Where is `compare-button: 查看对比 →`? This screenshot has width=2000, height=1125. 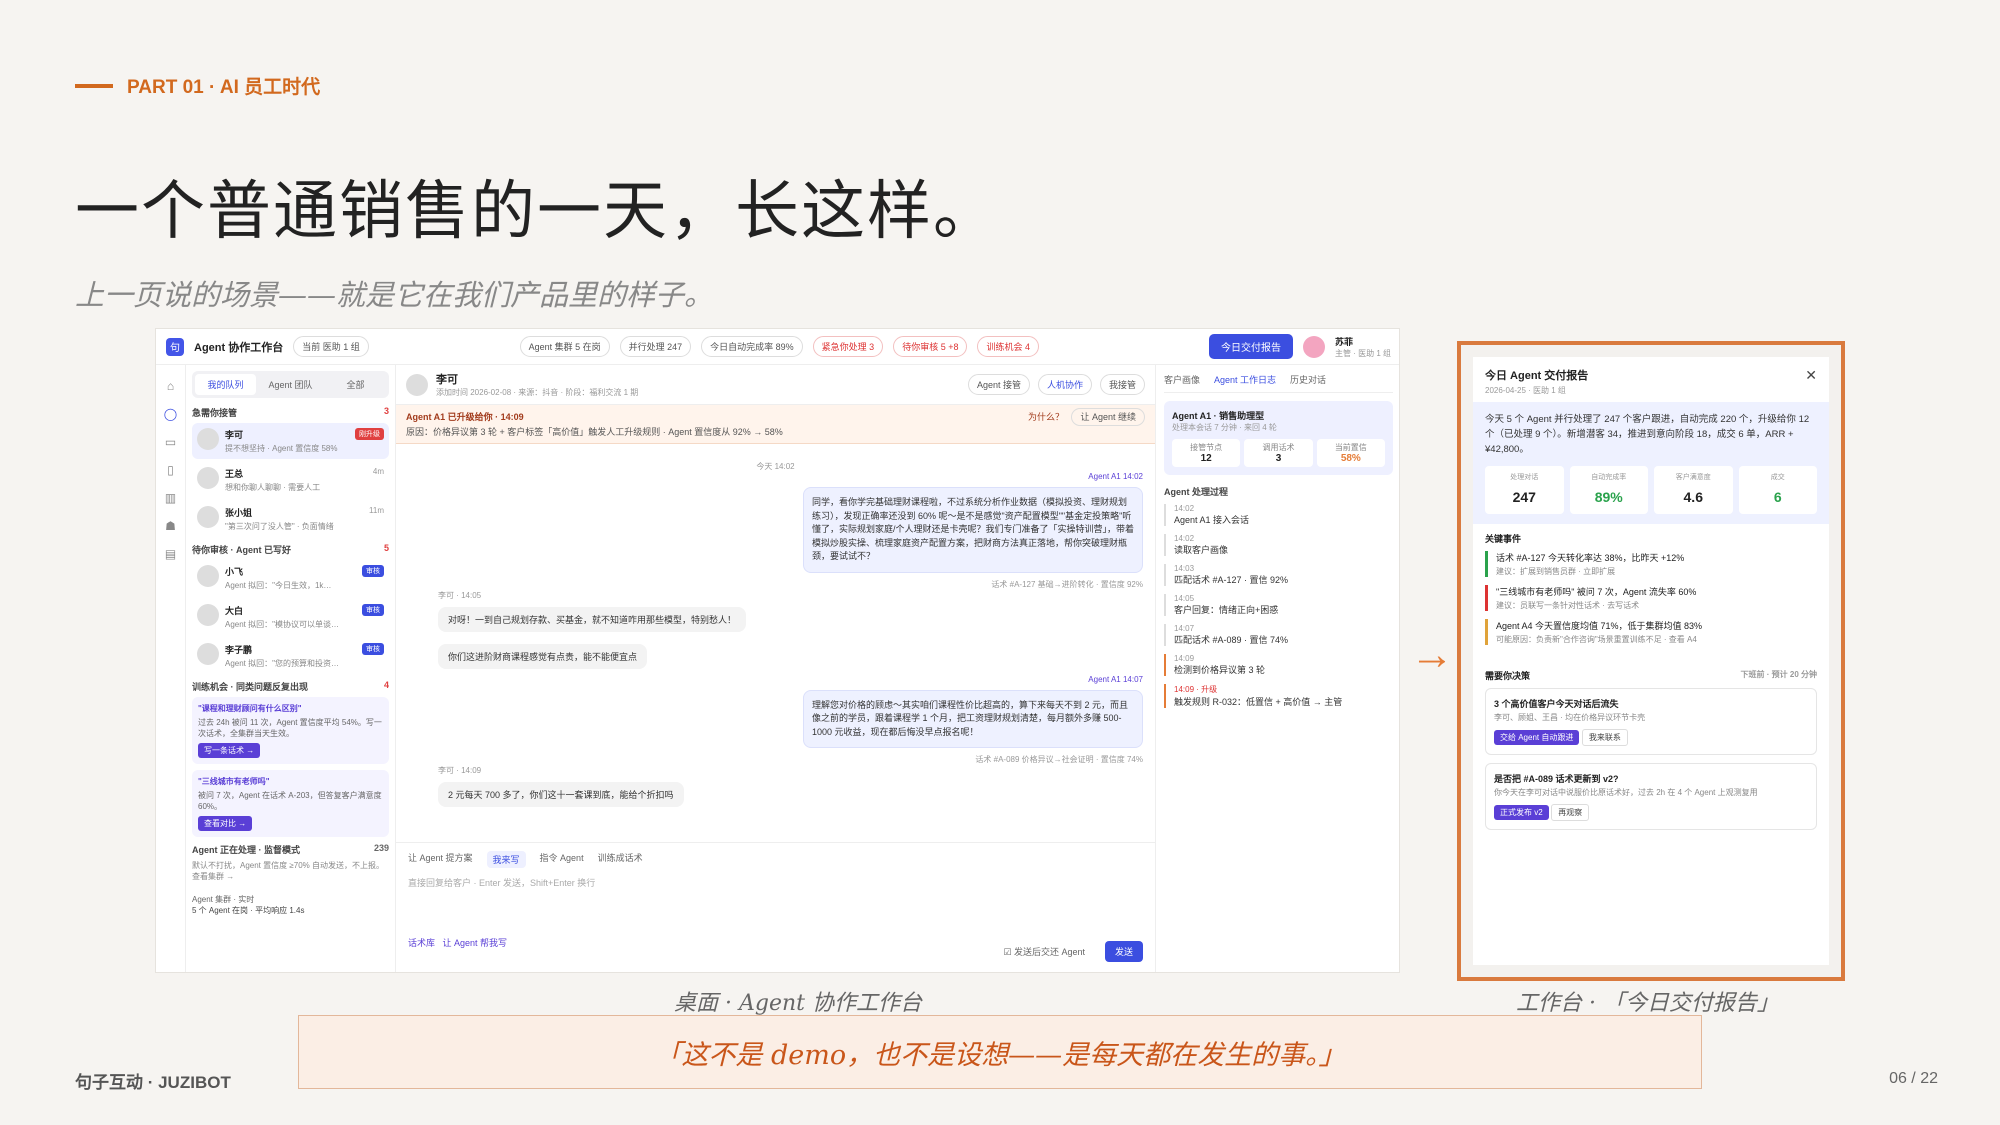
compare-button: 查看对比 → is located at coordinates (225, 823).